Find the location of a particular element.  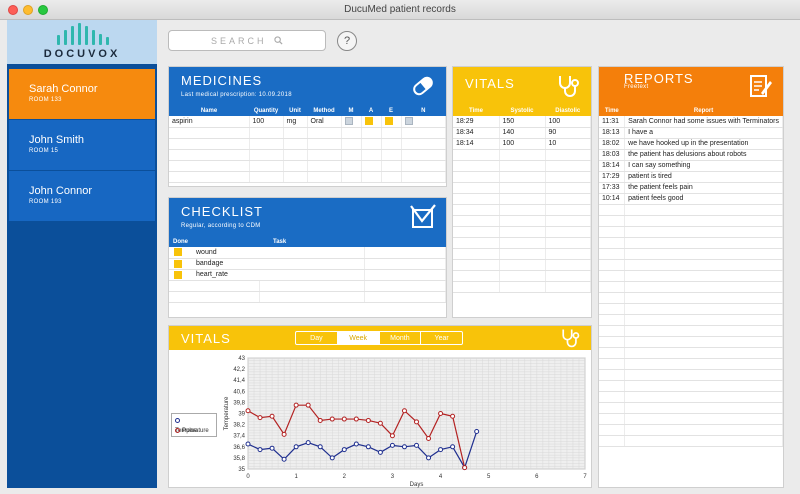

y-axis-label: Temperature is located at coordinates (227, 413).